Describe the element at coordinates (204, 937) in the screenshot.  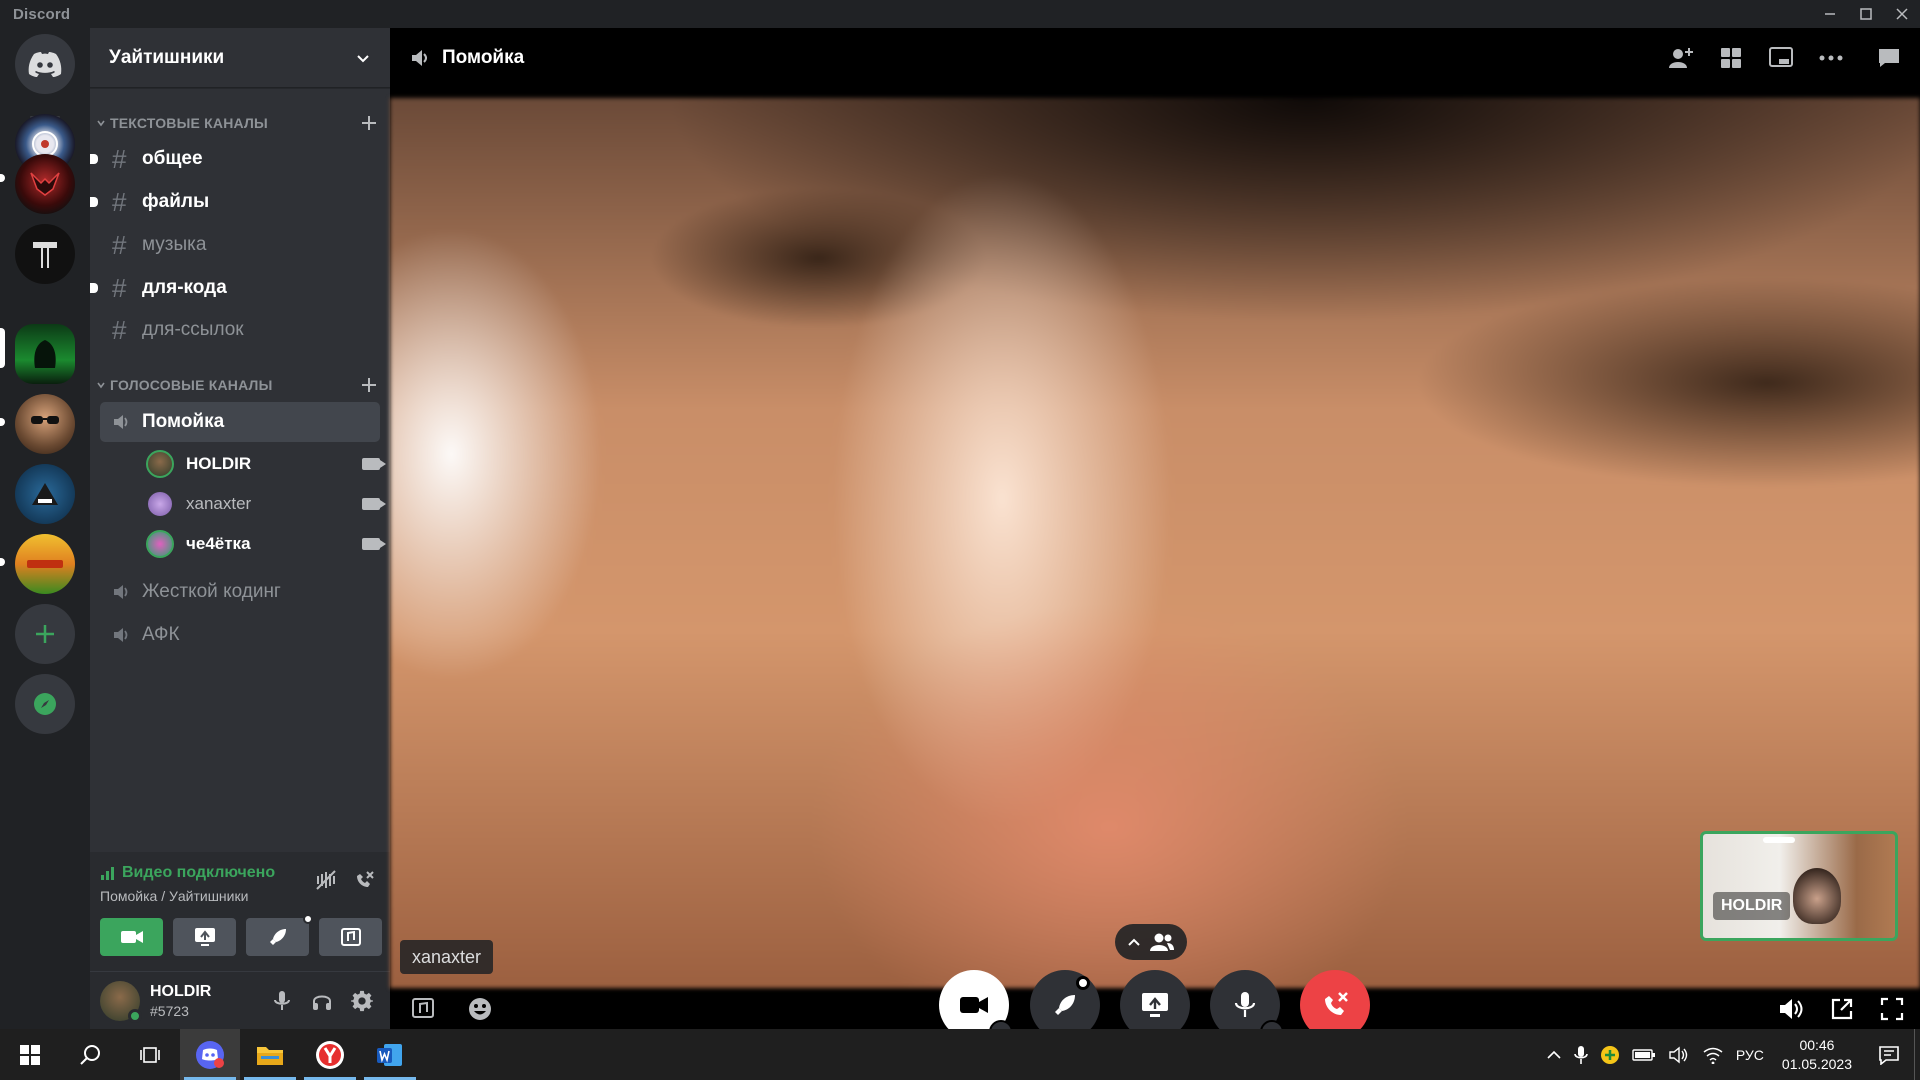
I see `screen-share-button` at that location.